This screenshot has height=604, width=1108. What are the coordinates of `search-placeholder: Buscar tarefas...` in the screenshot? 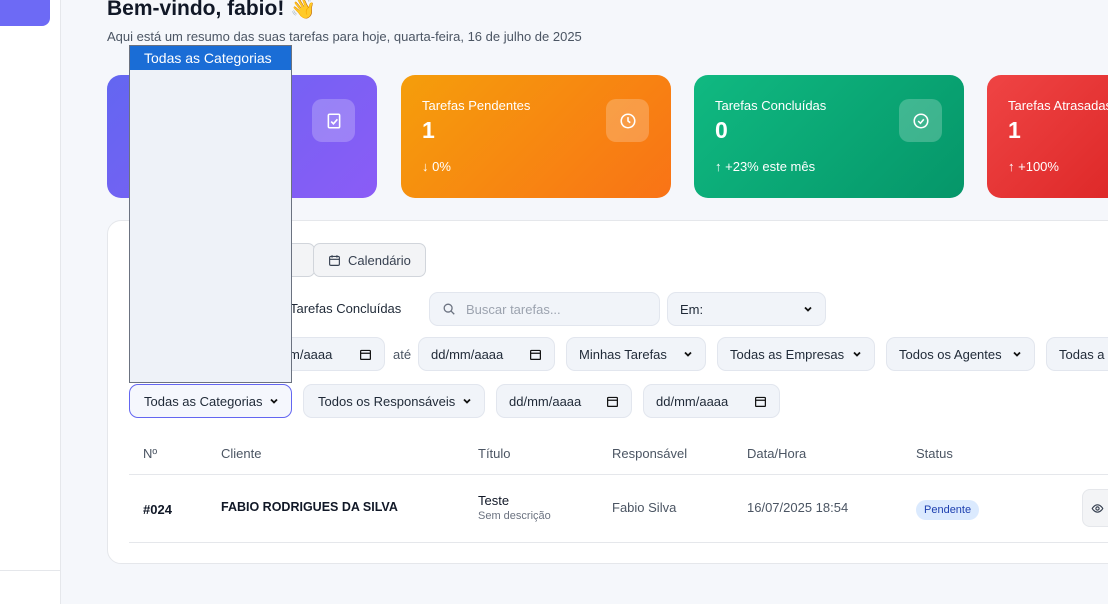 It's located at (513, 309).